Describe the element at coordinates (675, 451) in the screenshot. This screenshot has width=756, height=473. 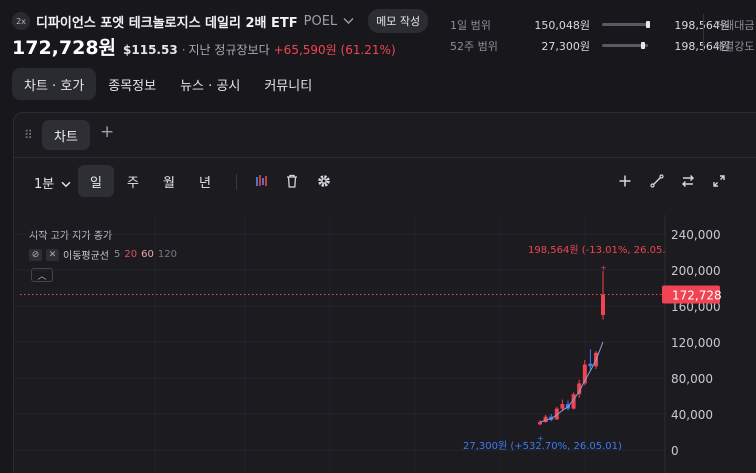
I see `y-tick-label: 0` at that location.